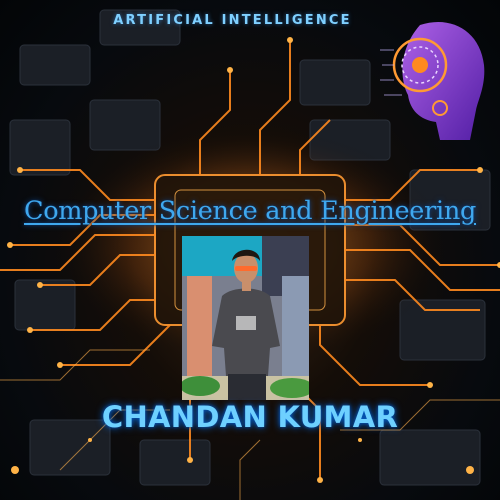 Image resolution: width=500 pixels, height=500 pixels. Describe the element at coordinates (250, 417) in the screenshot. I see `person-name: CHANDAN KUMAR` at that location.